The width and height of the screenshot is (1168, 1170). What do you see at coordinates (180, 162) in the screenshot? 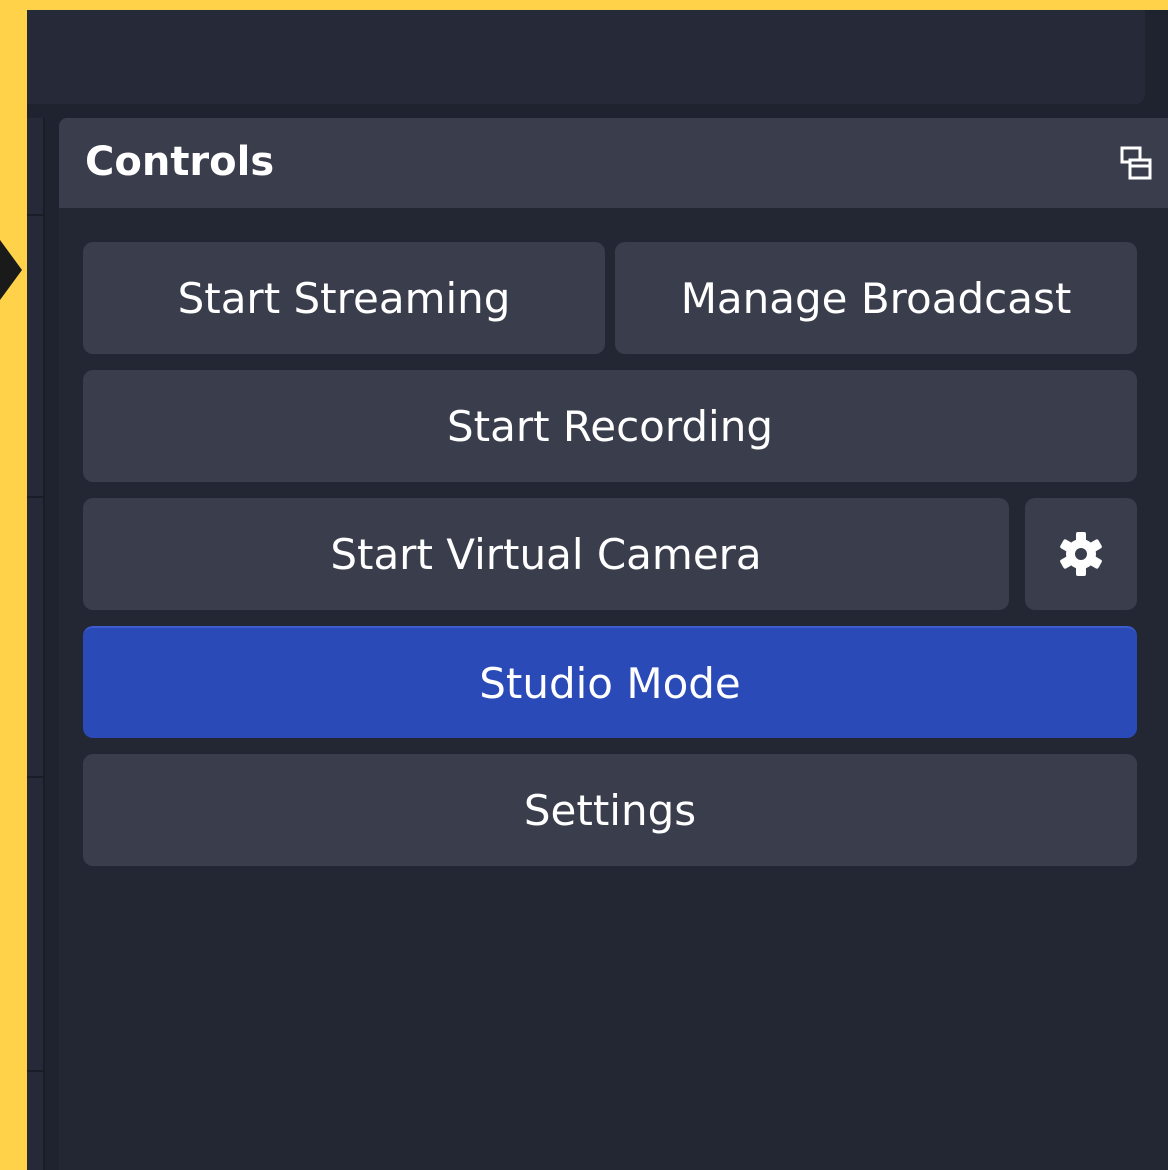
I see `dock-title: Controls` at bounding box center [180, 162].